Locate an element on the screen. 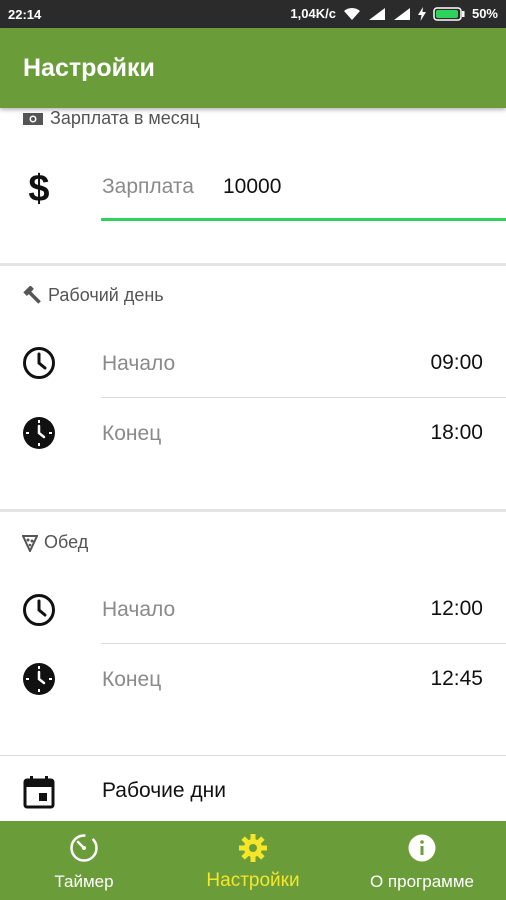  bottom-nav: Таймер Настройки О программе is located at coordinates (253, 860).